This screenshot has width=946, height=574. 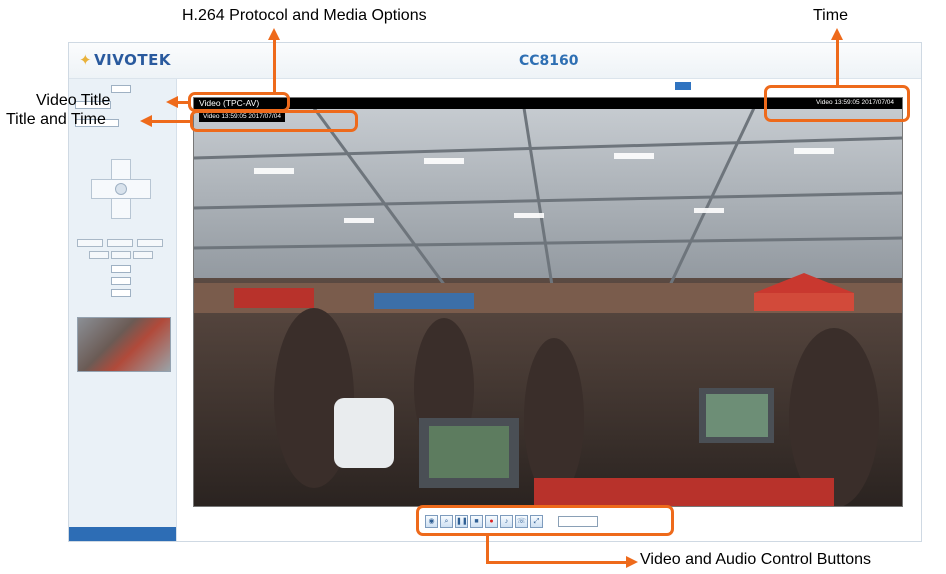 I want to click on zoom-speed-row, so click(x=103, y=293).